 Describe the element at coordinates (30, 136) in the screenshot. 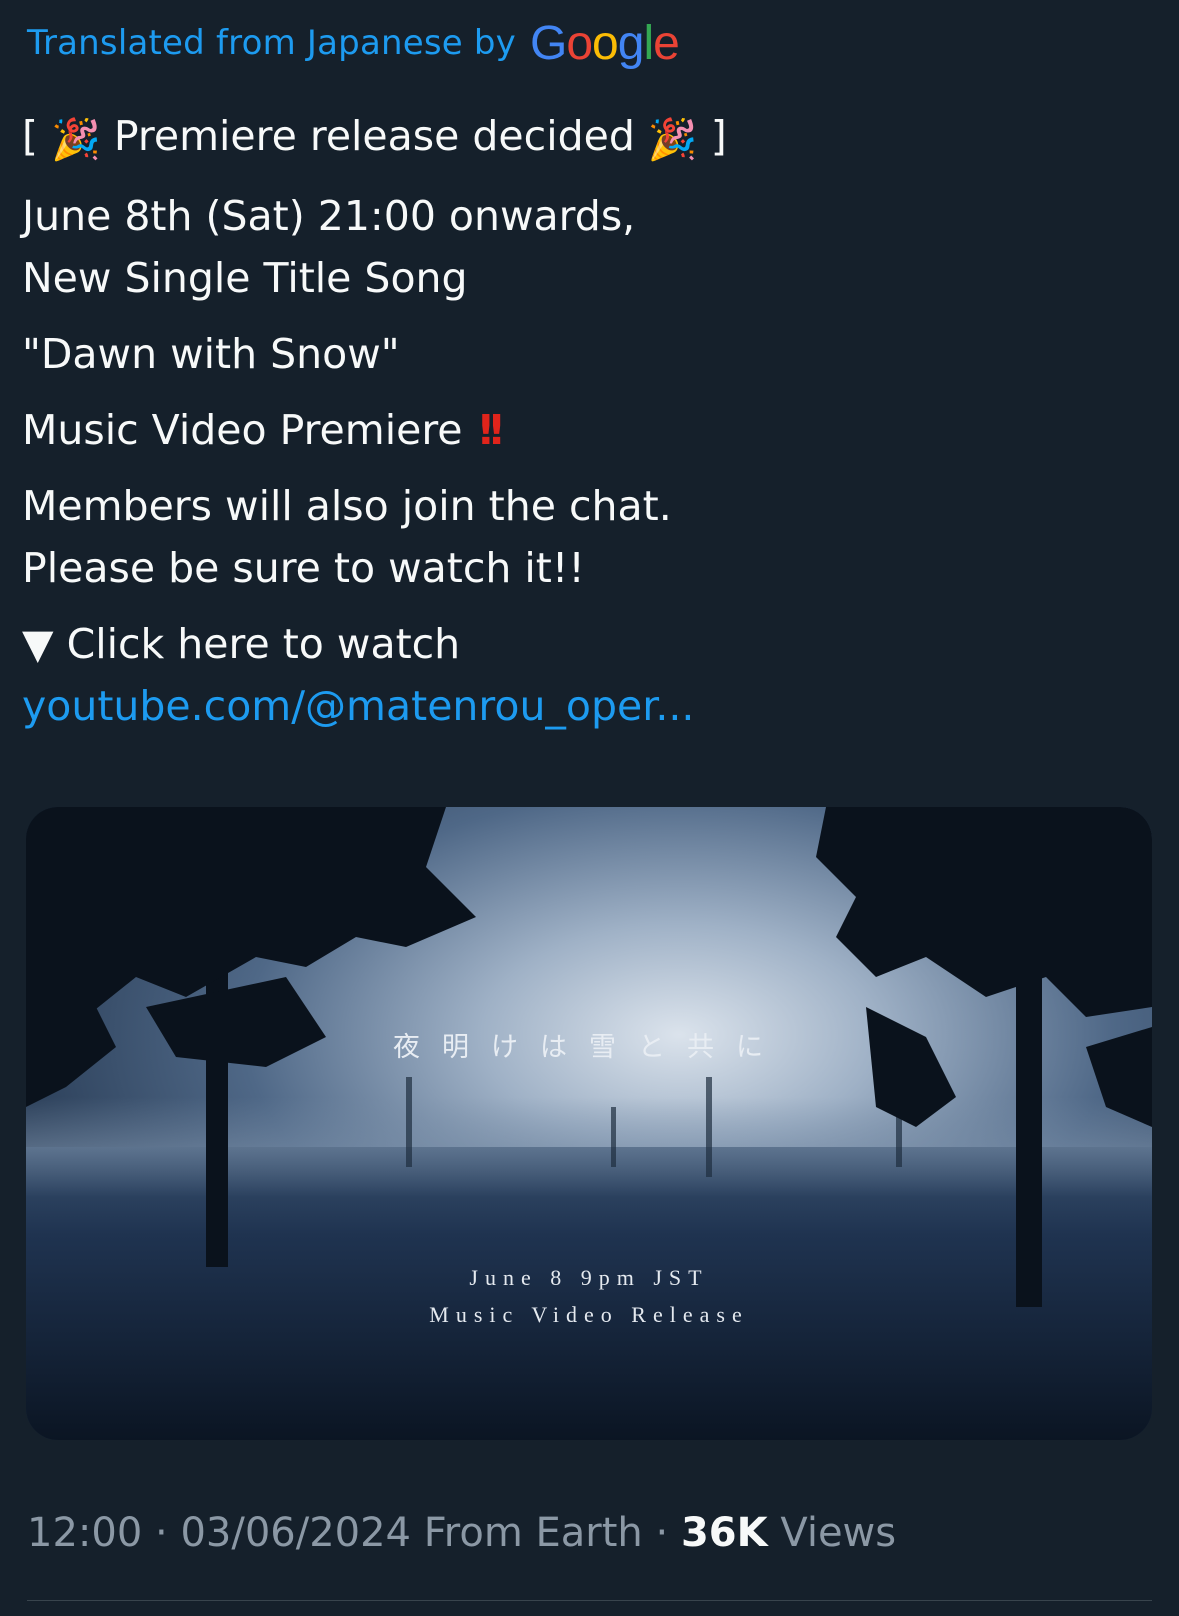

I see `bracket-open: [` at that location.